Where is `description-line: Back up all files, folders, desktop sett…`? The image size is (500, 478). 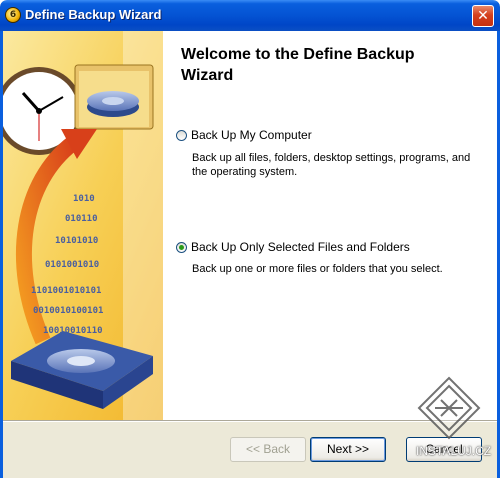
description-line: Back up all files, folders, desktop sett… is located at coordinates (331, 158).